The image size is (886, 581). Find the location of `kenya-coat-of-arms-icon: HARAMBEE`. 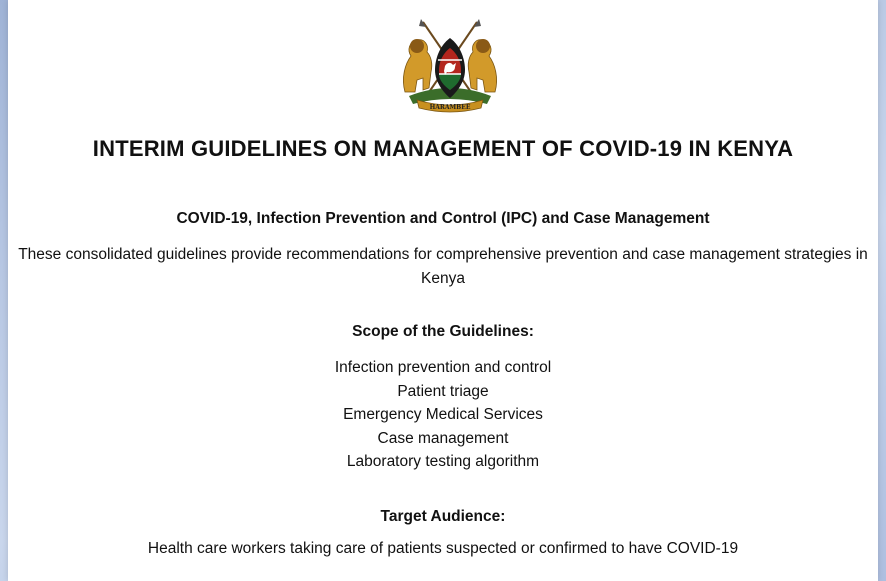

kenya-coat-of-arms-icon: HARAMBEE is located at coordinates (450, 66).